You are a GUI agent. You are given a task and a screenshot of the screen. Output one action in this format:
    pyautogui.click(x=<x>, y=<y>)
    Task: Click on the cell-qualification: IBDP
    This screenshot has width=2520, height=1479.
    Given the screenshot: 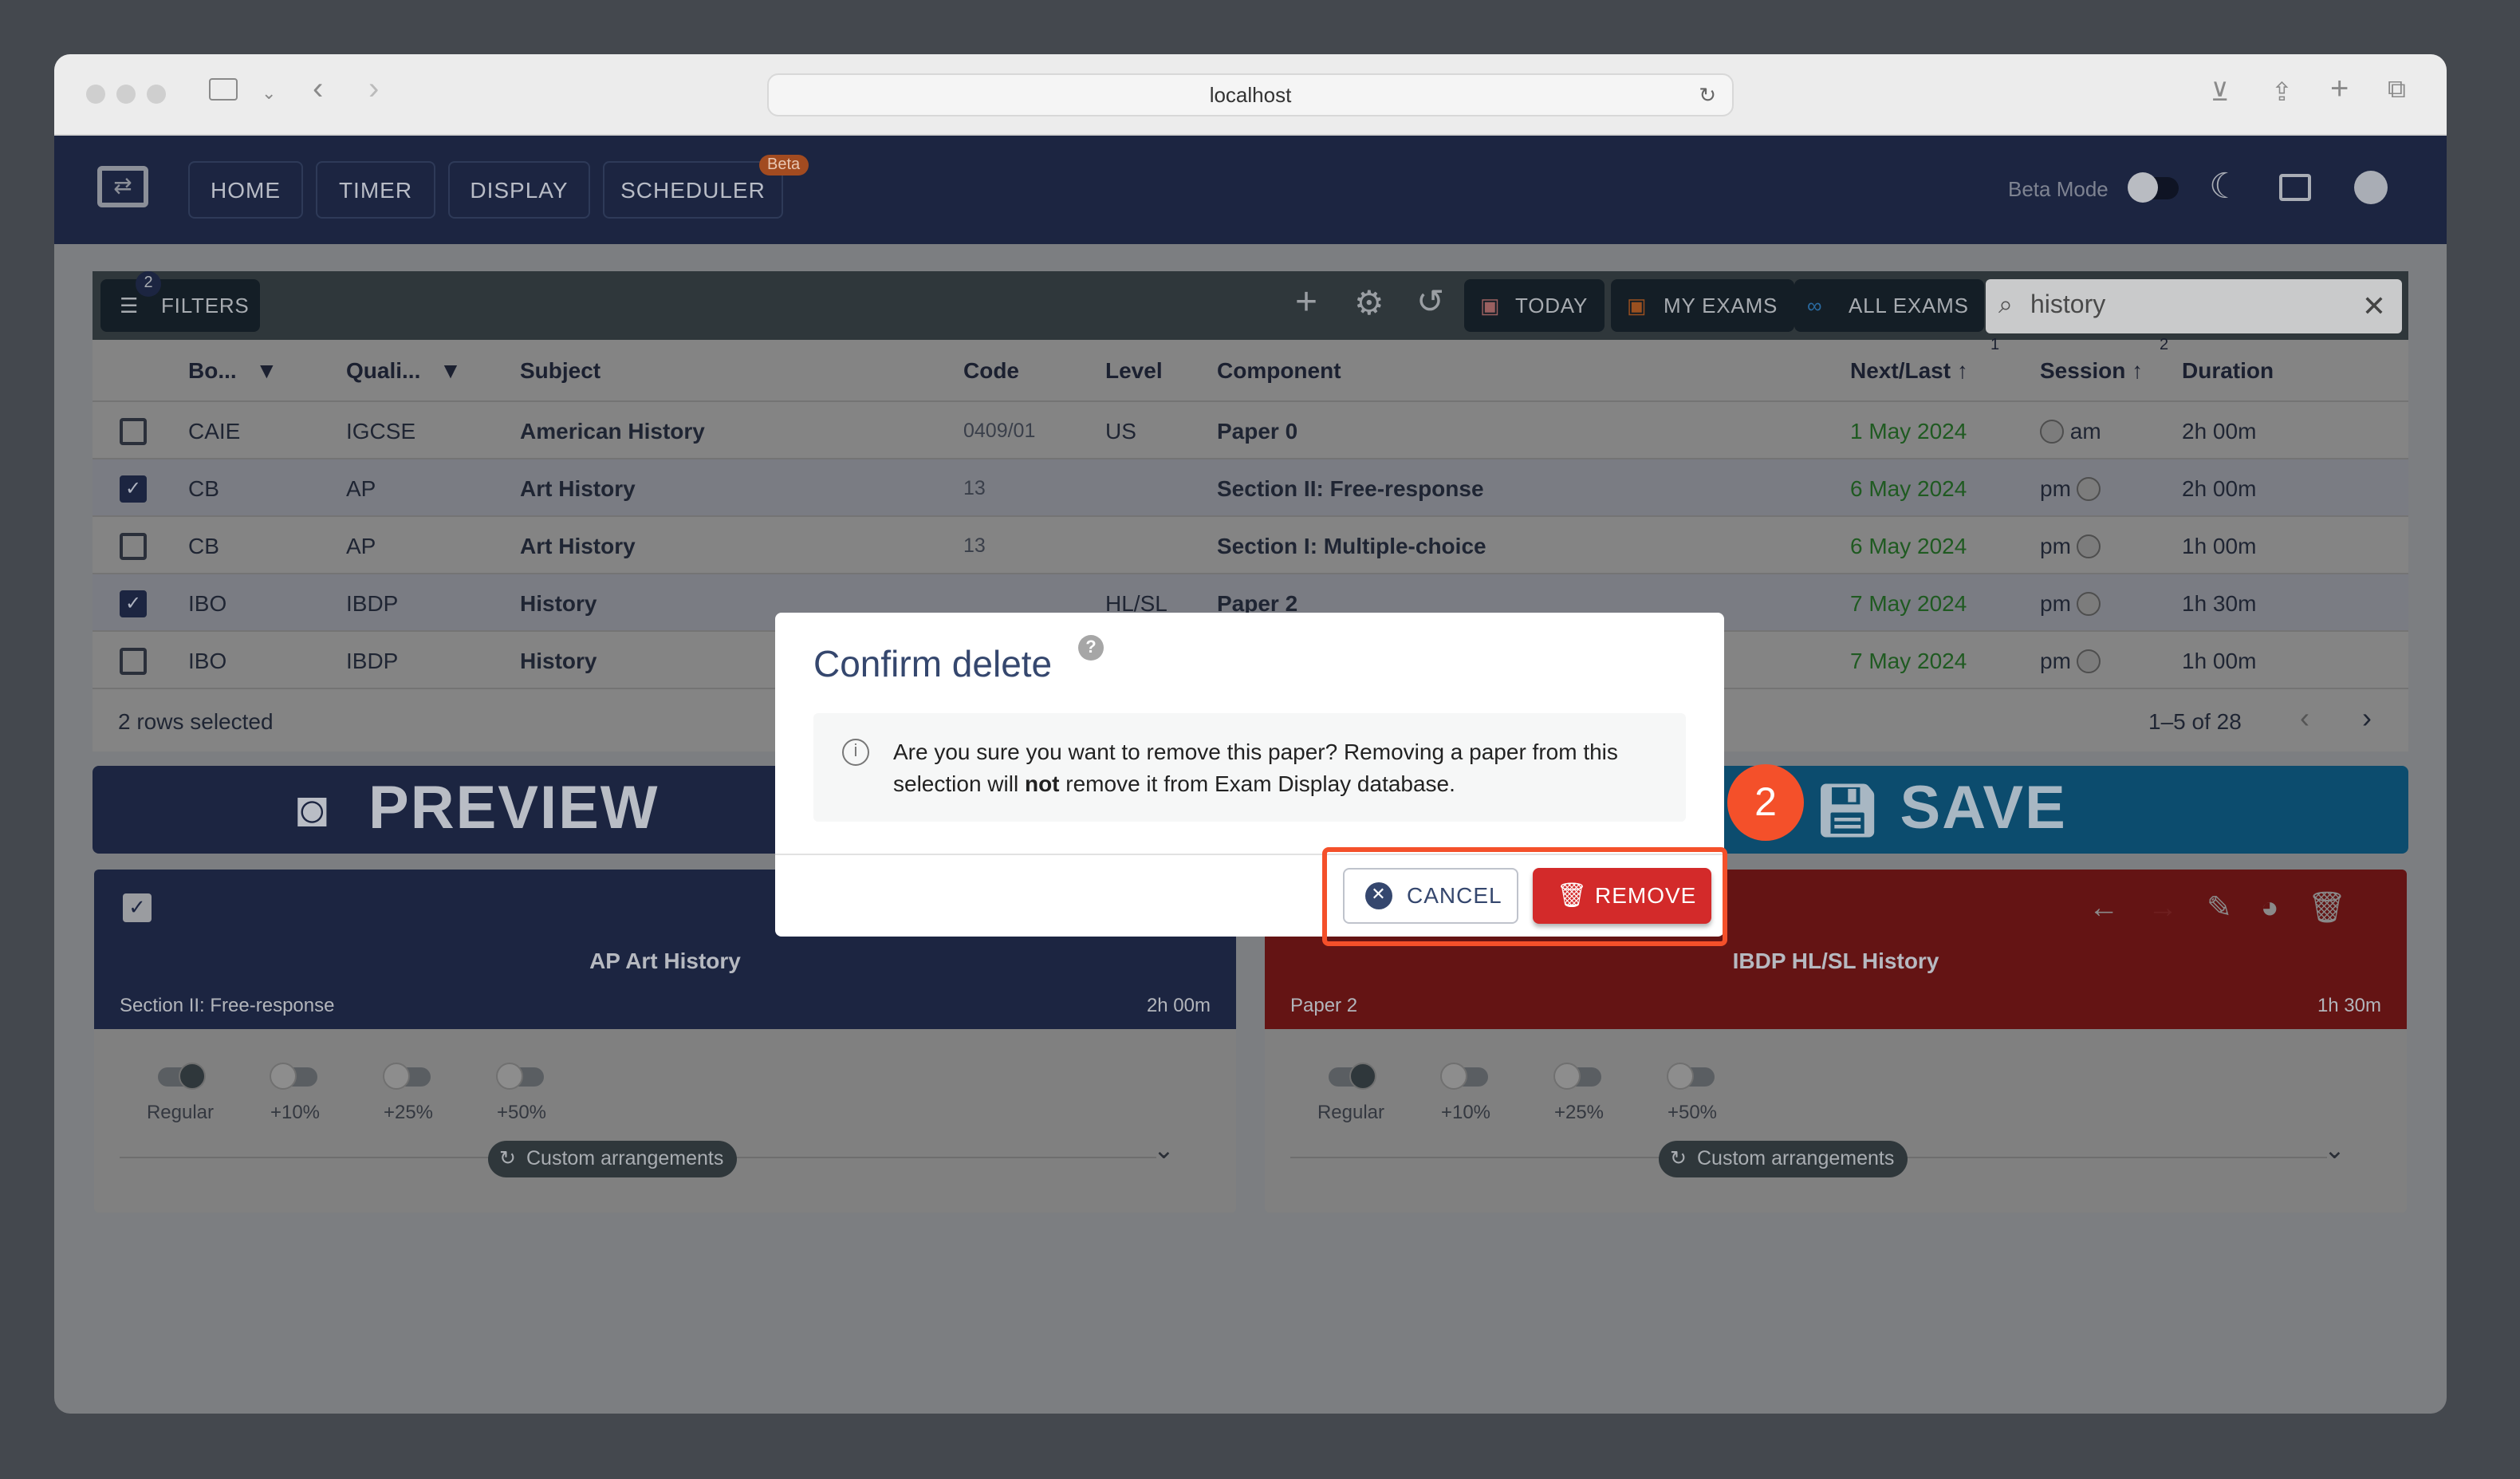 What is the action you would take?
    pyautogui.click(x=372, y=660)
    